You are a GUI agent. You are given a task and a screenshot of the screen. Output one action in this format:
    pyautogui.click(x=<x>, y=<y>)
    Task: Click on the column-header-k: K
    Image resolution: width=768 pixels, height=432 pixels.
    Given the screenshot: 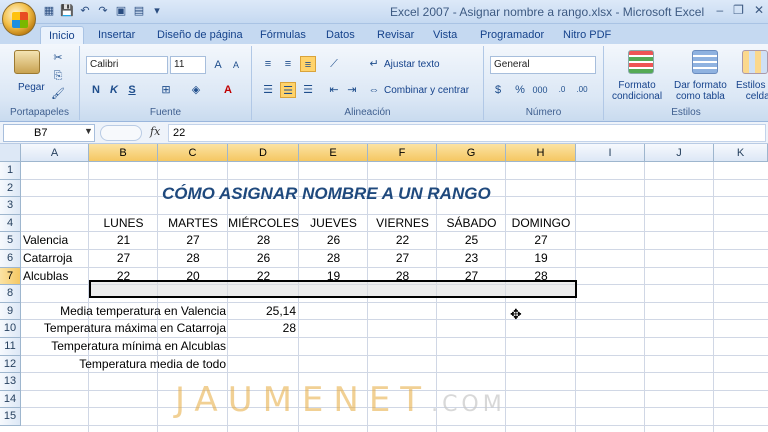 What is the action you would take?
    pyautogui.click(x=741, y=153)
    